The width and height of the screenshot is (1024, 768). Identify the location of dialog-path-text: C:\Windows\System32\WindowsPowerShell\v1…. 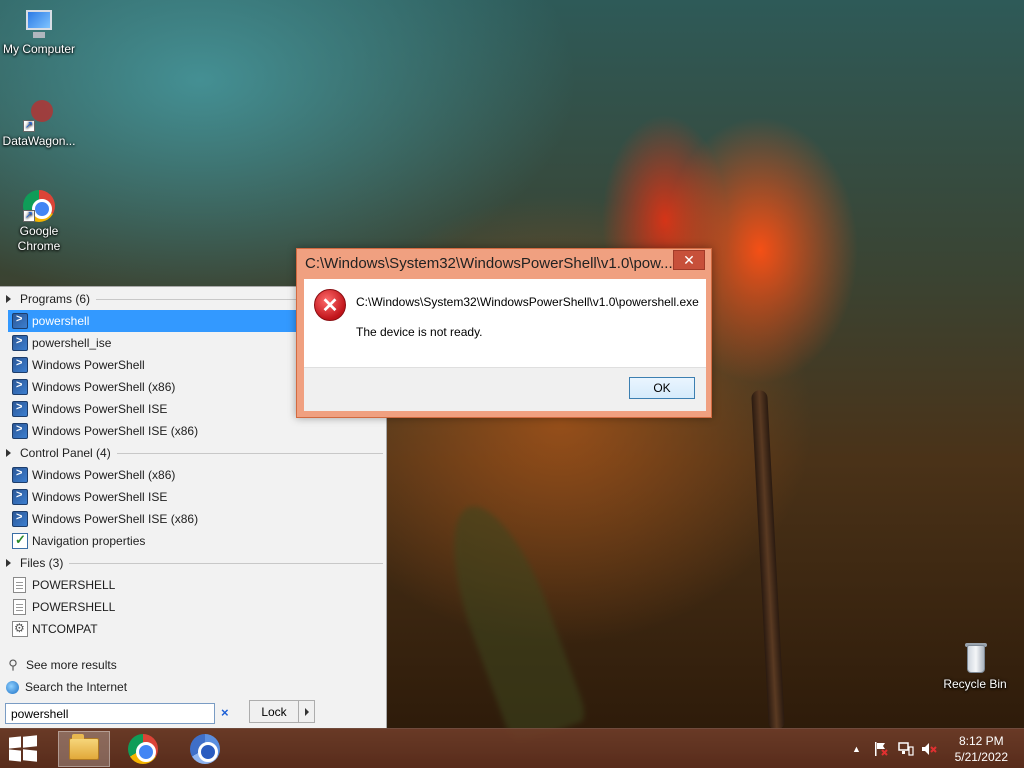
(527, 302).